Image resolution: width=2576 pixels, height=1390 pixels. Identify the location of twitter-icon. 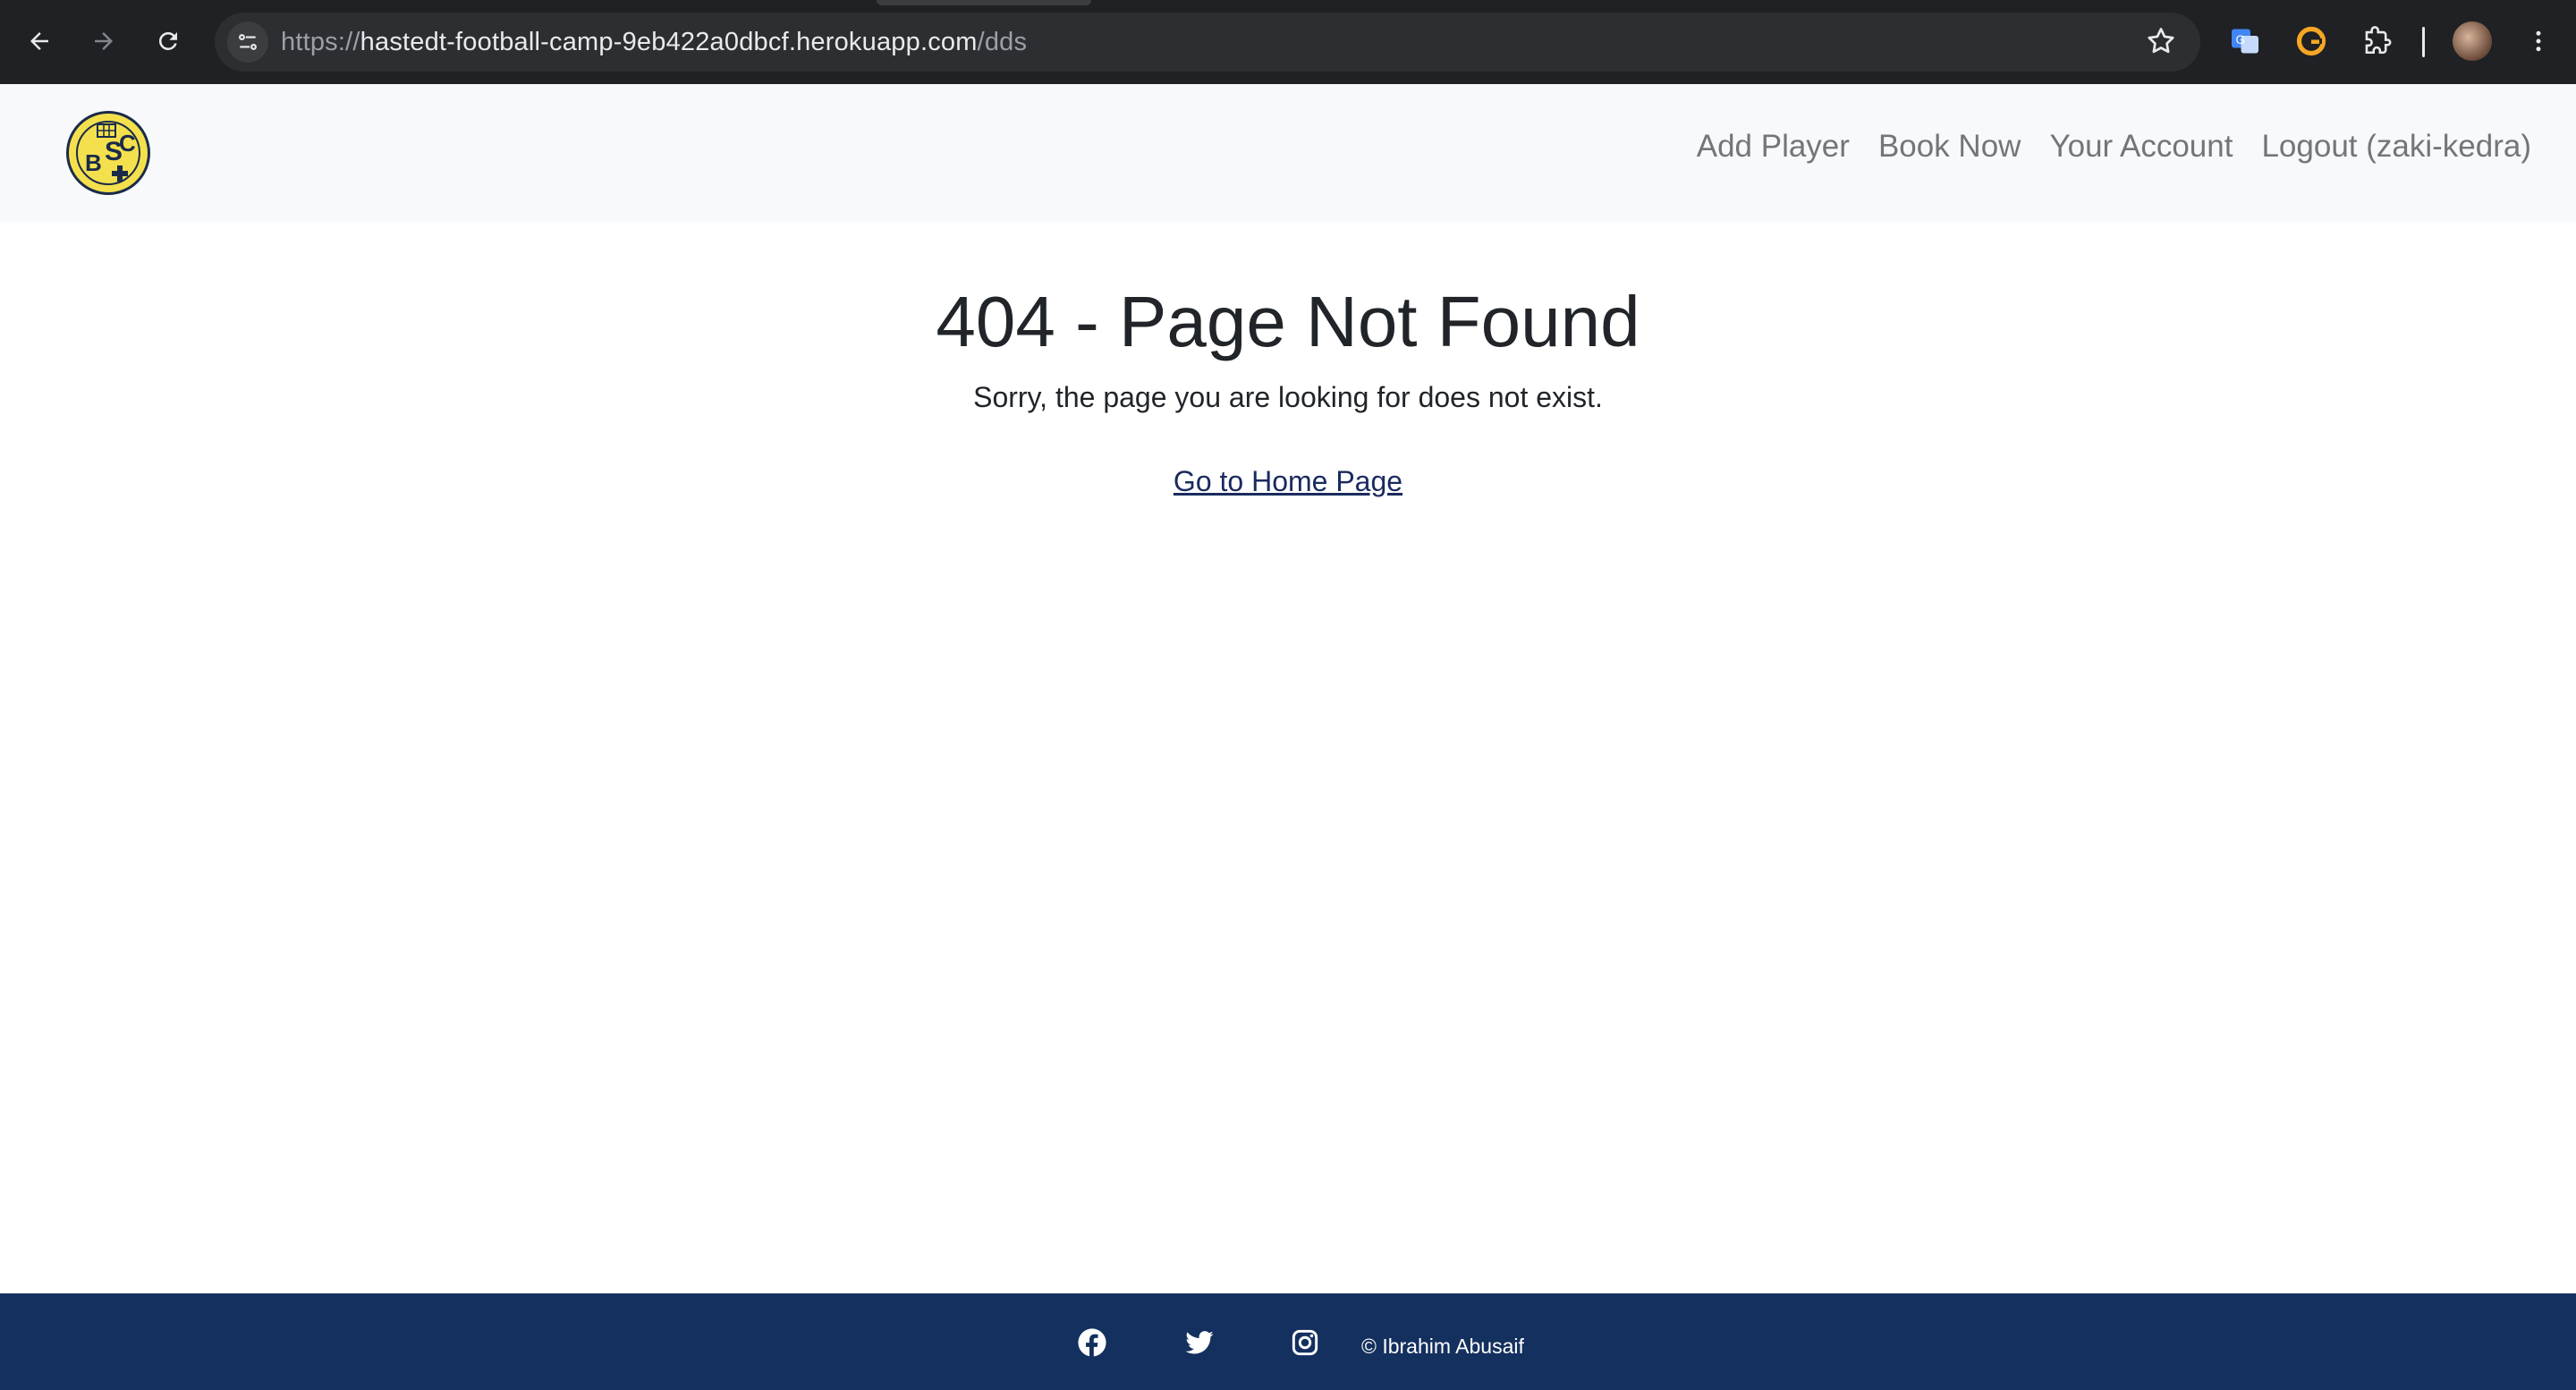
(1199, 1342).